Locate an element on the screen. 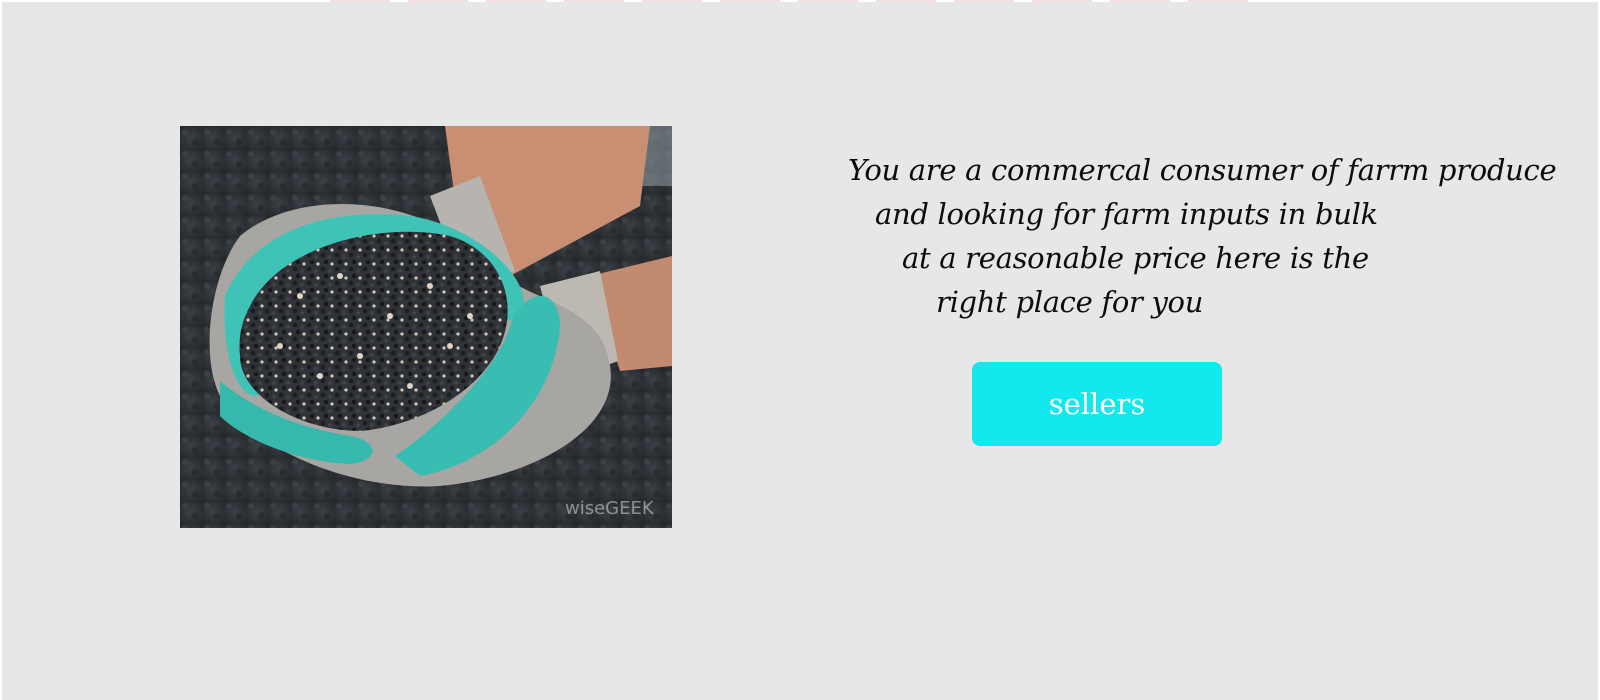  tagline-line-4: right place for you is located at coordinates (1070, 302).